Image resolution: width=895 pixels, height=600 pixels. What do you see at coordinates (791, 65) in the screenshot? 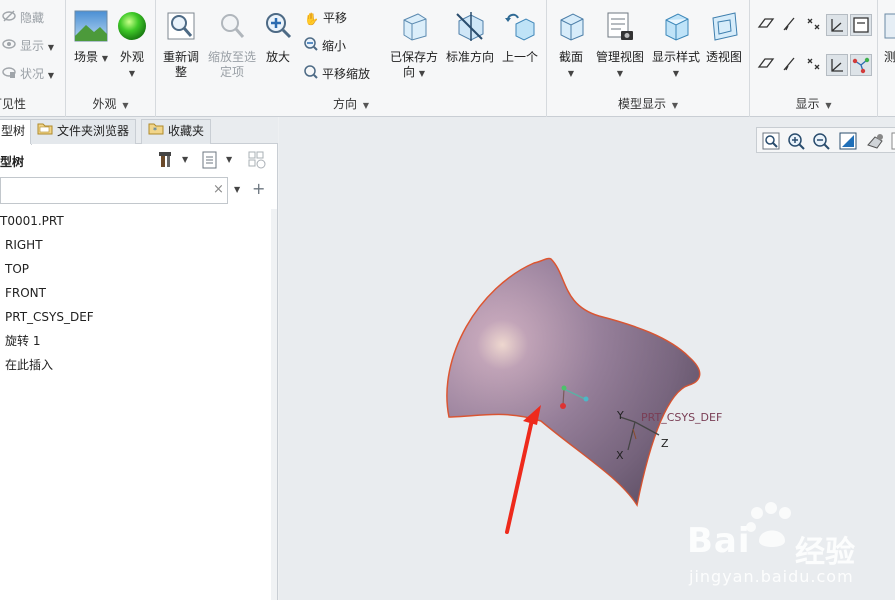
I see `axis-tag-toggle` at bounding box center [791, 65].